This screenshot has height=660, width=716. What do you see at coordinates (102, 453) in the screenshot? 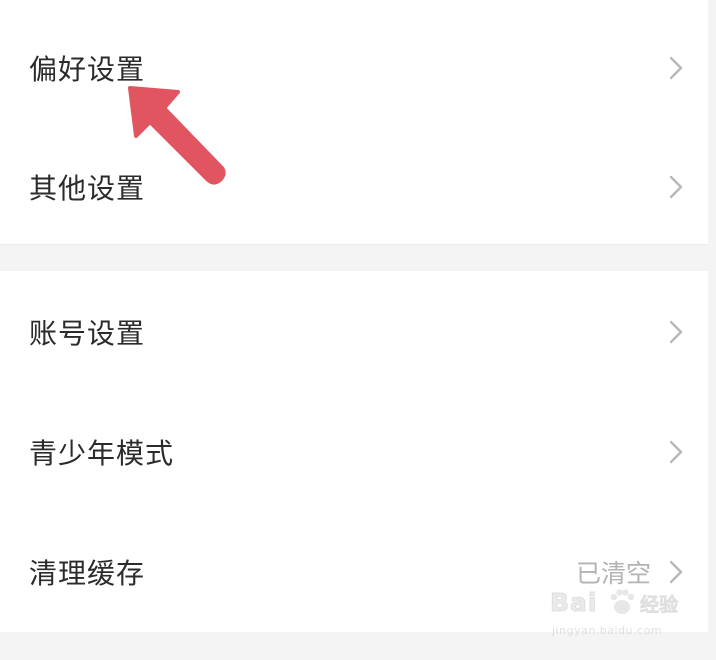
I see `row-label: 青少年模式` at bounding box center [102, 453].